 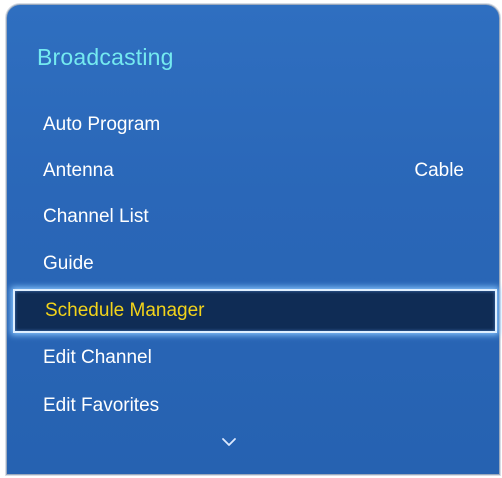 What do you see at coordinates (102, 124) in the screenshot?
I see `menu-item-label: Auto Program` at bounding box center [102, 124].